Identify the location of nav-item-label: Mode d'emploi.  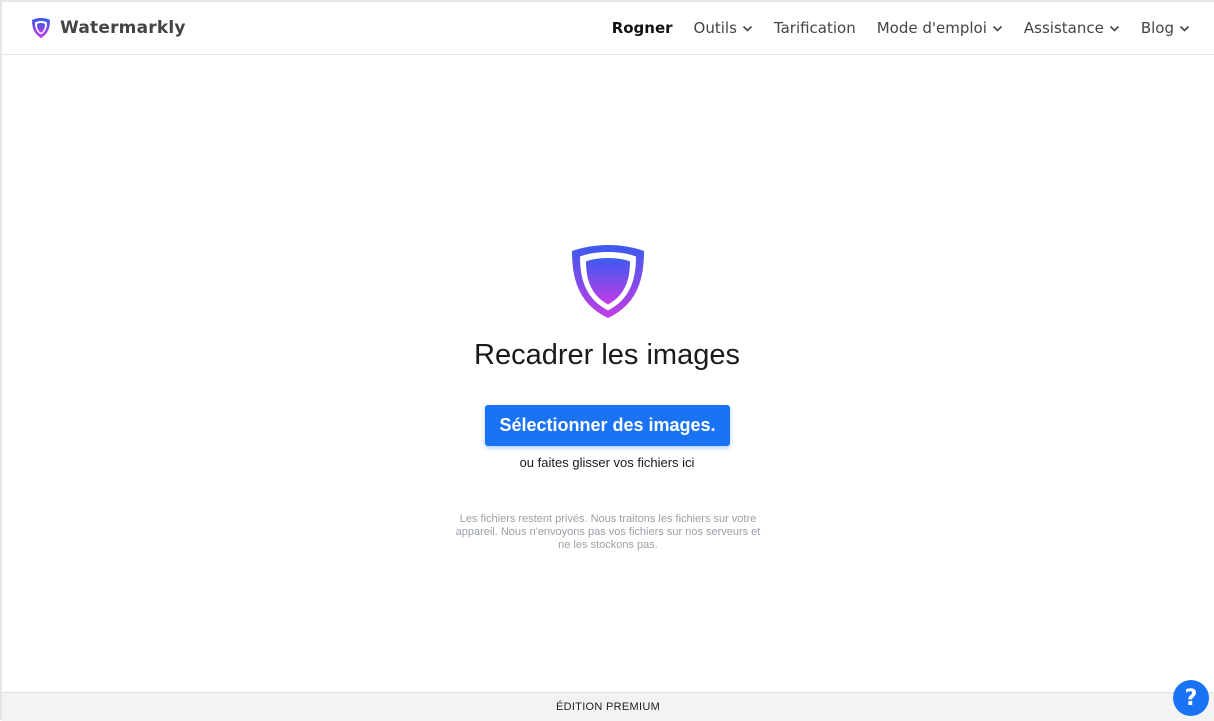
(931, 28).